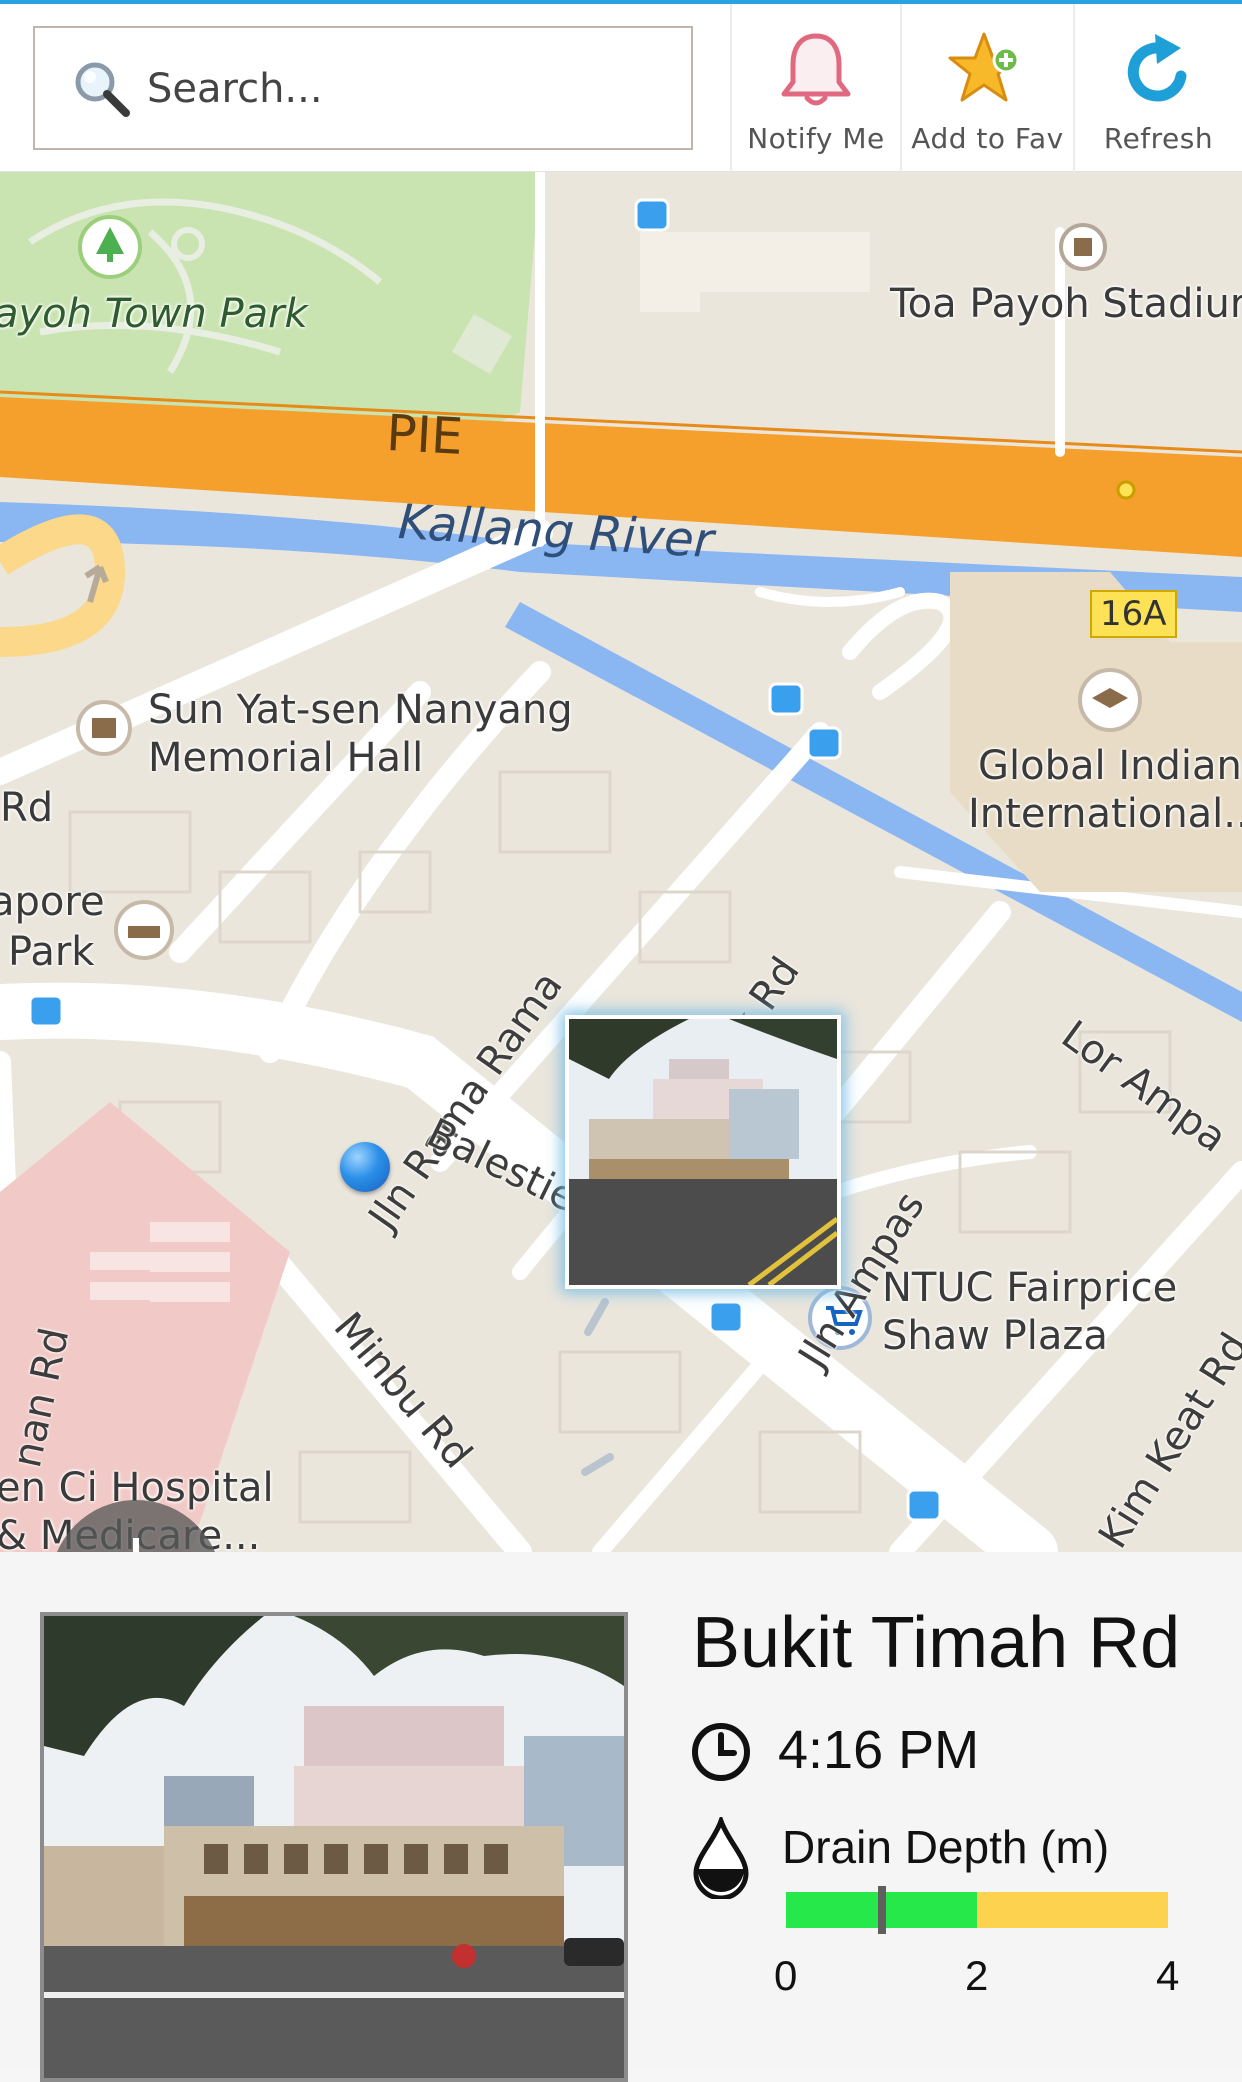  I want to click on depth-tick-0: 0, so click(786, 1975).